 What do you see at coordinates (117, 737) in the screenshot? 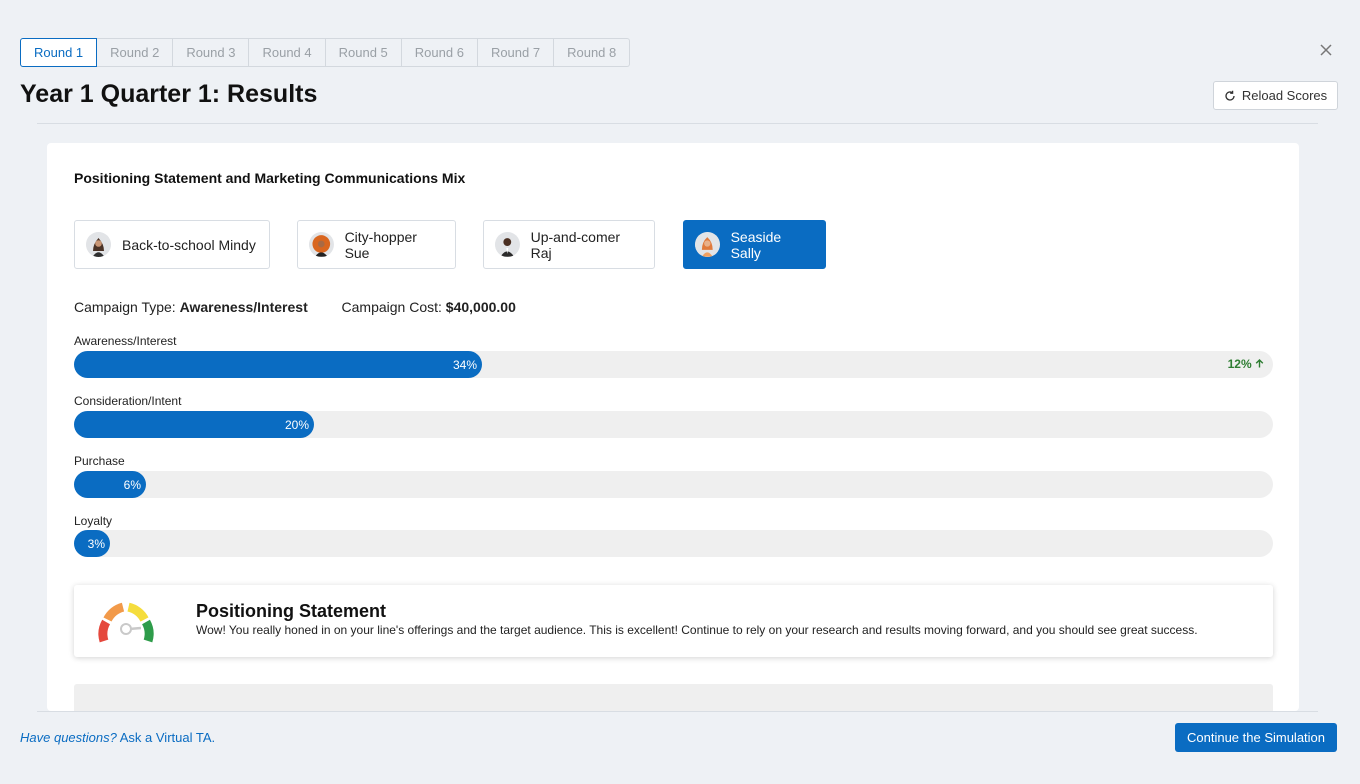
I see `virtual-ta-link: Have questions? Ask a Virtual TA.` at bounding box center [117, 737].